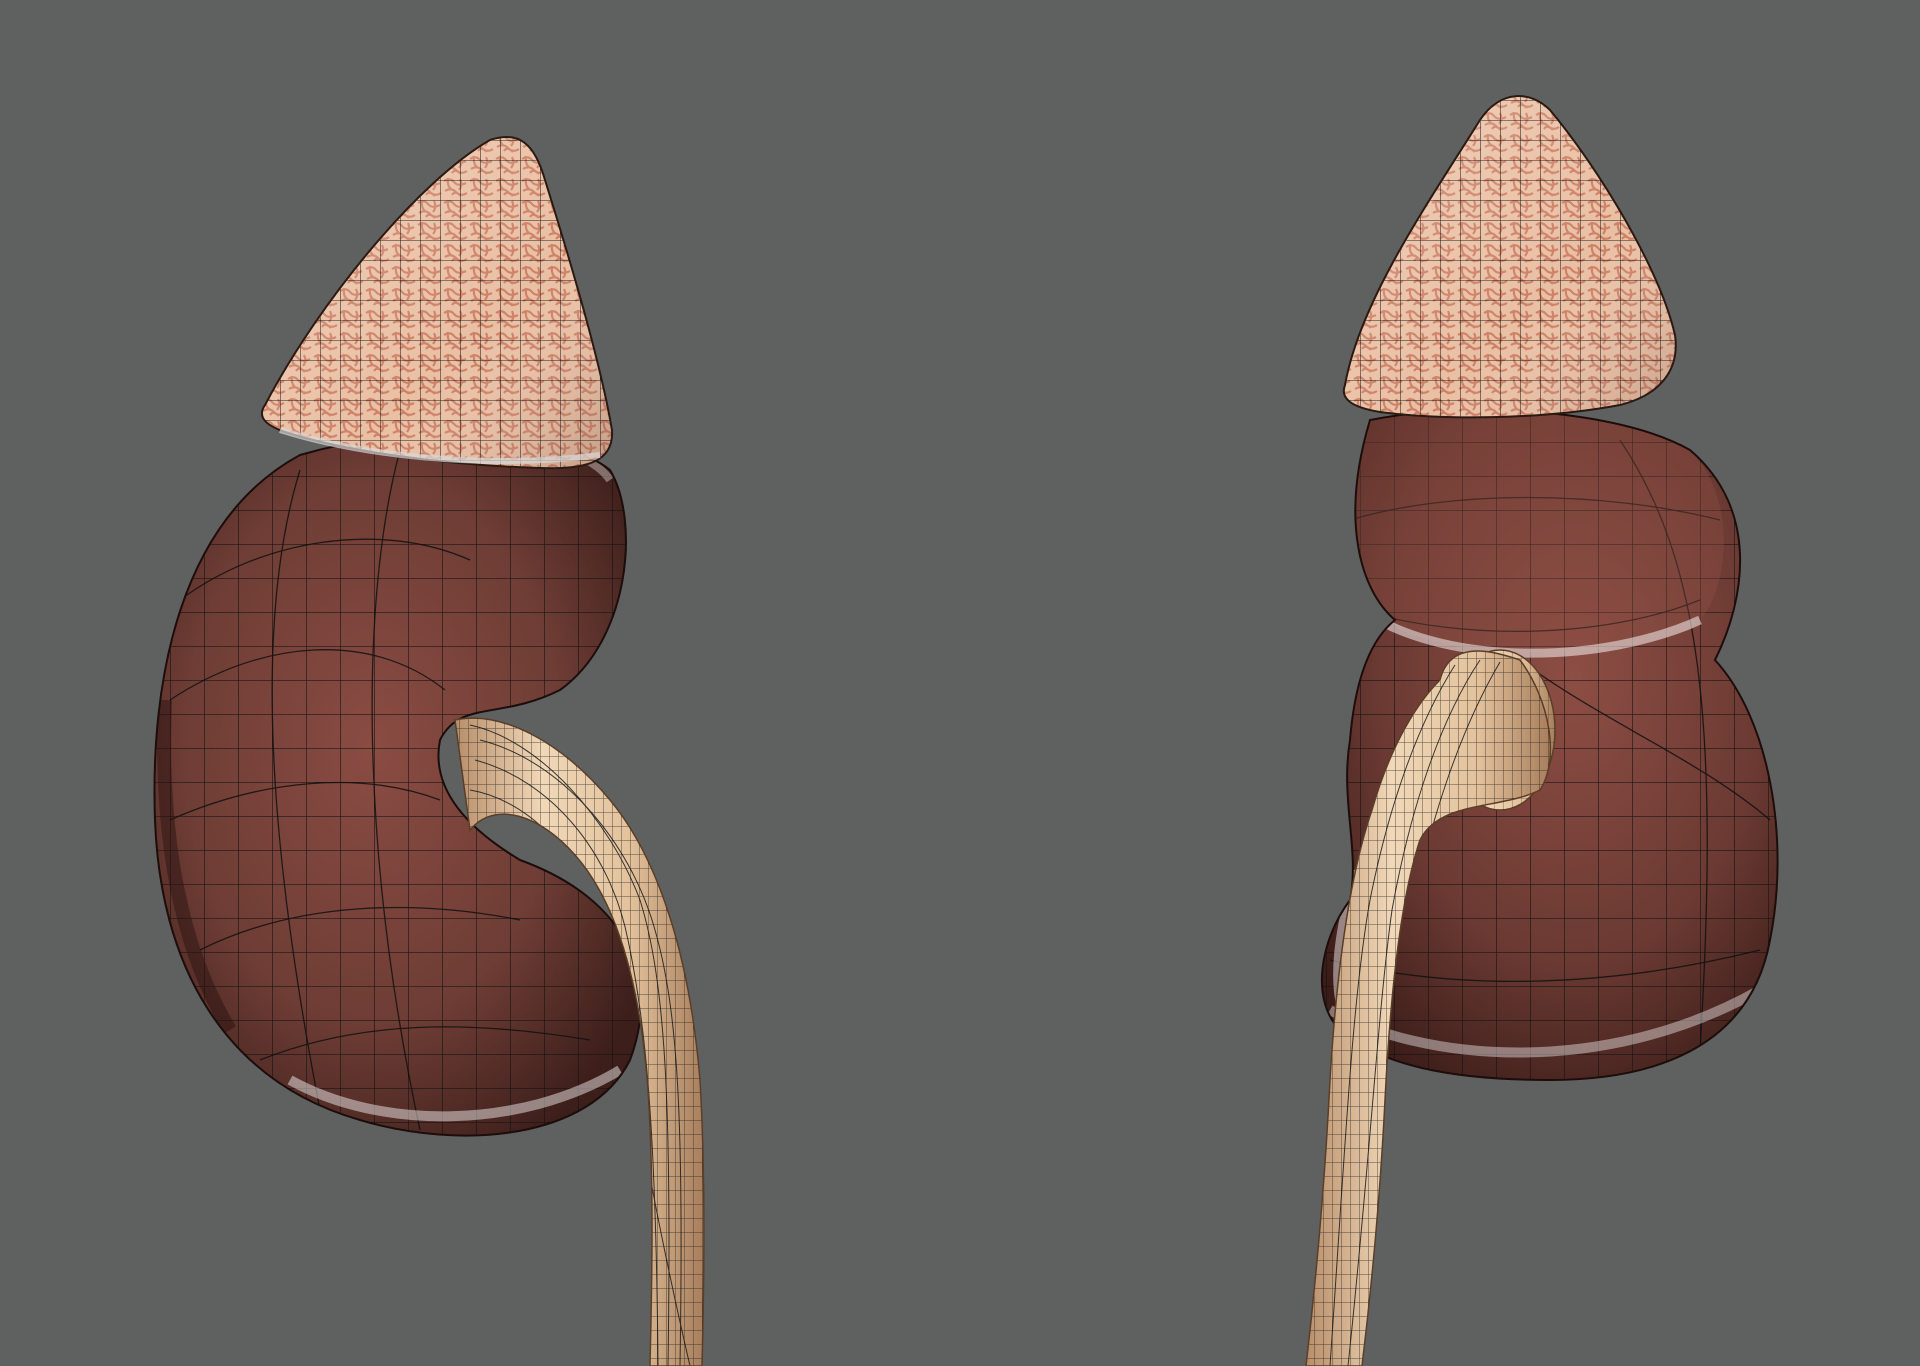 This screenshot has width=1920, height=1366. What do you see at coordinates (437, 302) in the screenshot?
I see `left-adrenal-gland` at bounding box center [437, 302].